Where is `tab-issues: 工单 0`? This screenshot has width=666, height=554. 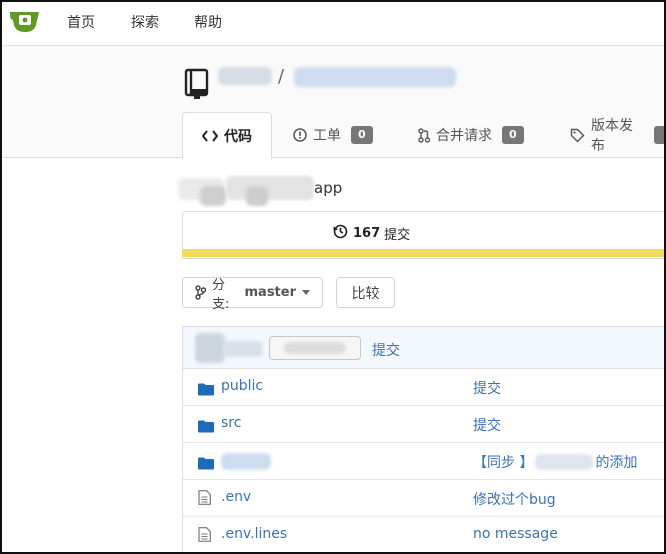 tab-issues: 工单 0 is located at coordinates (333, 135).